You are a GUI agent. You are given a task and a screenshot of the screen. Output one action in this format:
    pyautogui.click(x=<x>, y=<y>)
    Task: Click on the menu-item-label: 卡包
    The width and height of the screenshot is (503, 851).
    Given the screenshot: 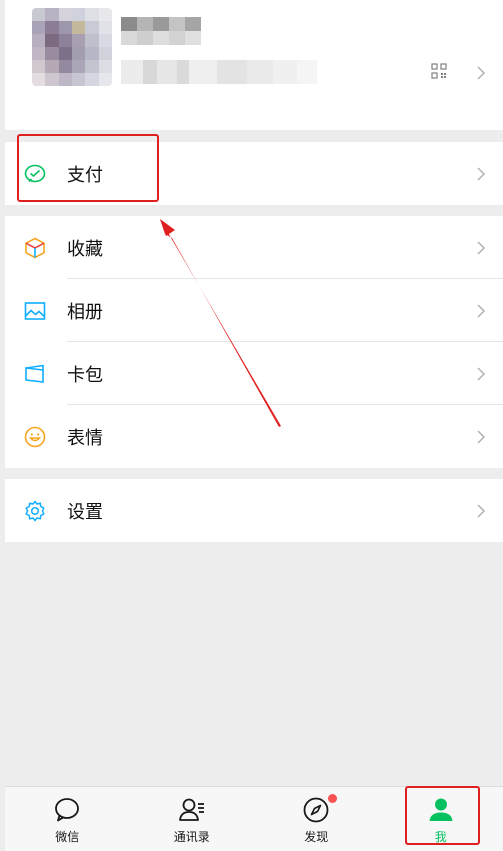 What is the action you would take?
    pyautogui.click(x=85, y=375)
    